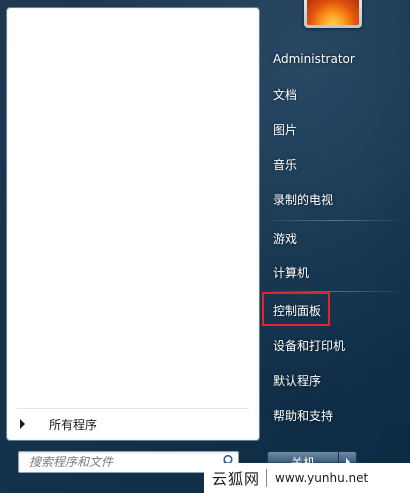 The image size is (410, 493). Describe the element at coordinates (331, 59) in the screenshot. I see `user-folder-link: Administrator` at that location.